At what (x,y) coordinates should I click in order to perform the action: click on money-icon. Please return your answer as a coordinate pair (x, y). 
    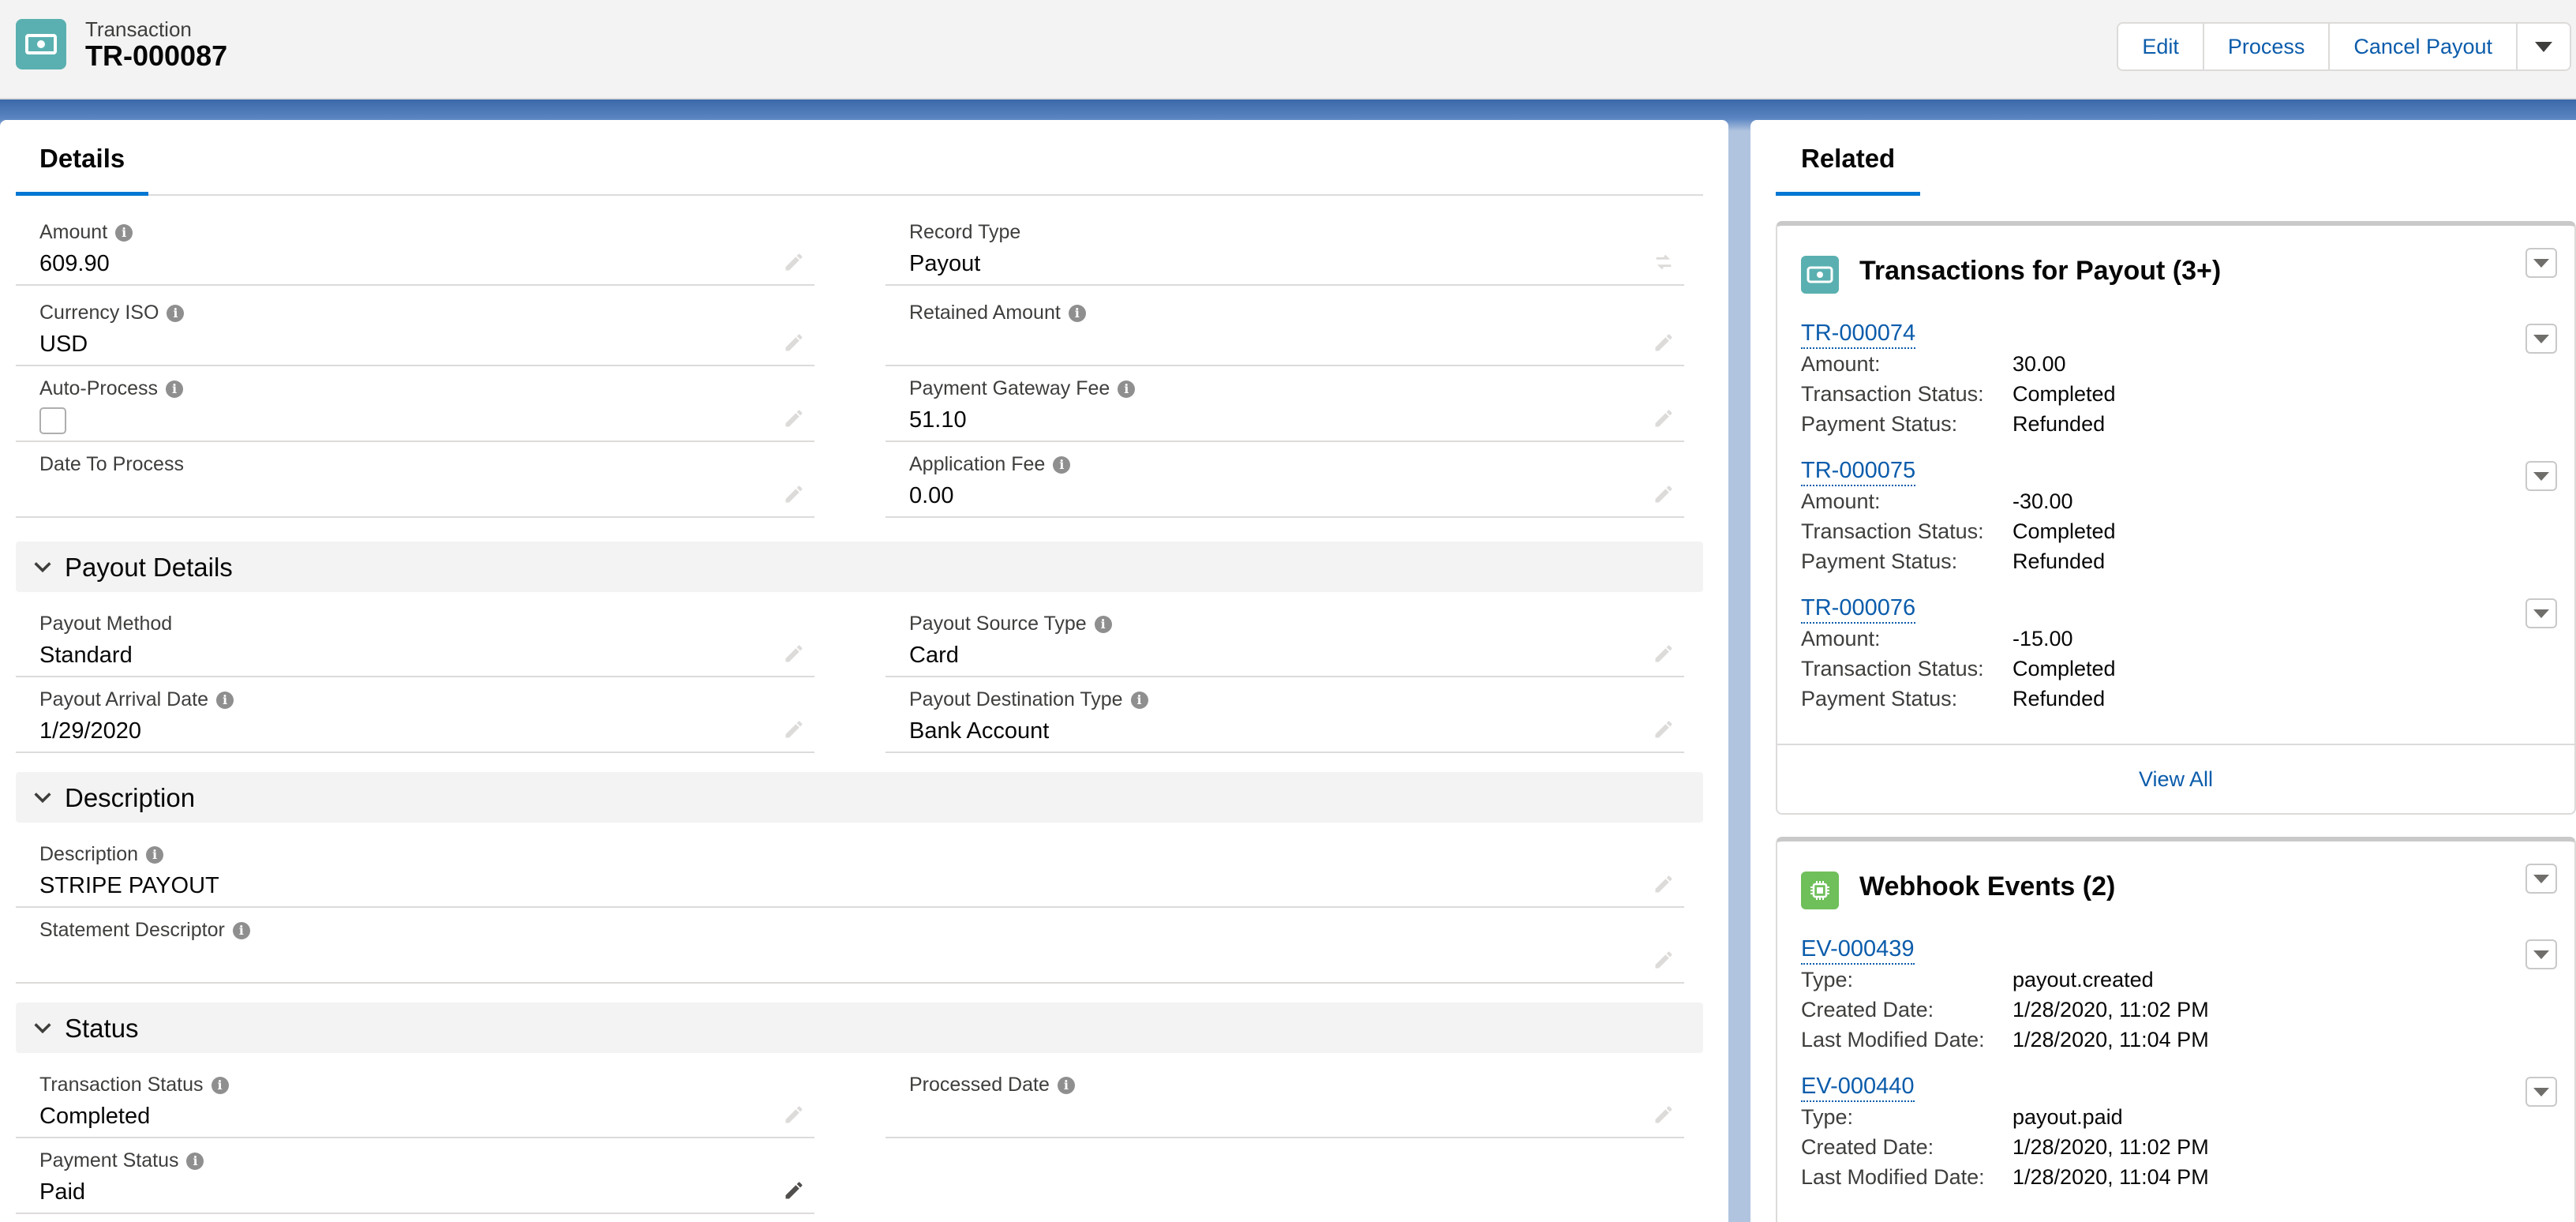
    Looking at the image, I should click on (41, 44).